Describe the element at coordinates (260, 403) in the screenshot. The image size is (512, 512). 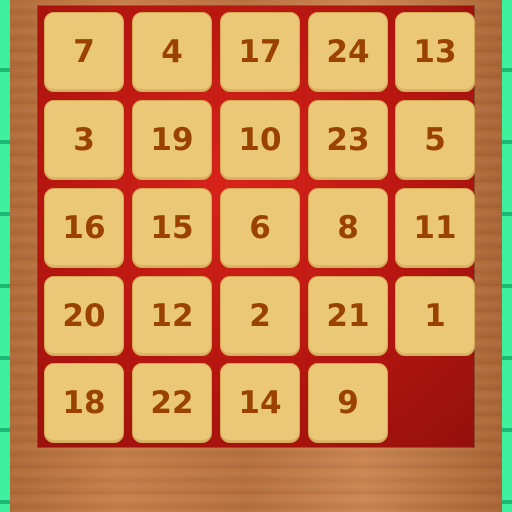
I see `puzzle-tile: 14` at that location.